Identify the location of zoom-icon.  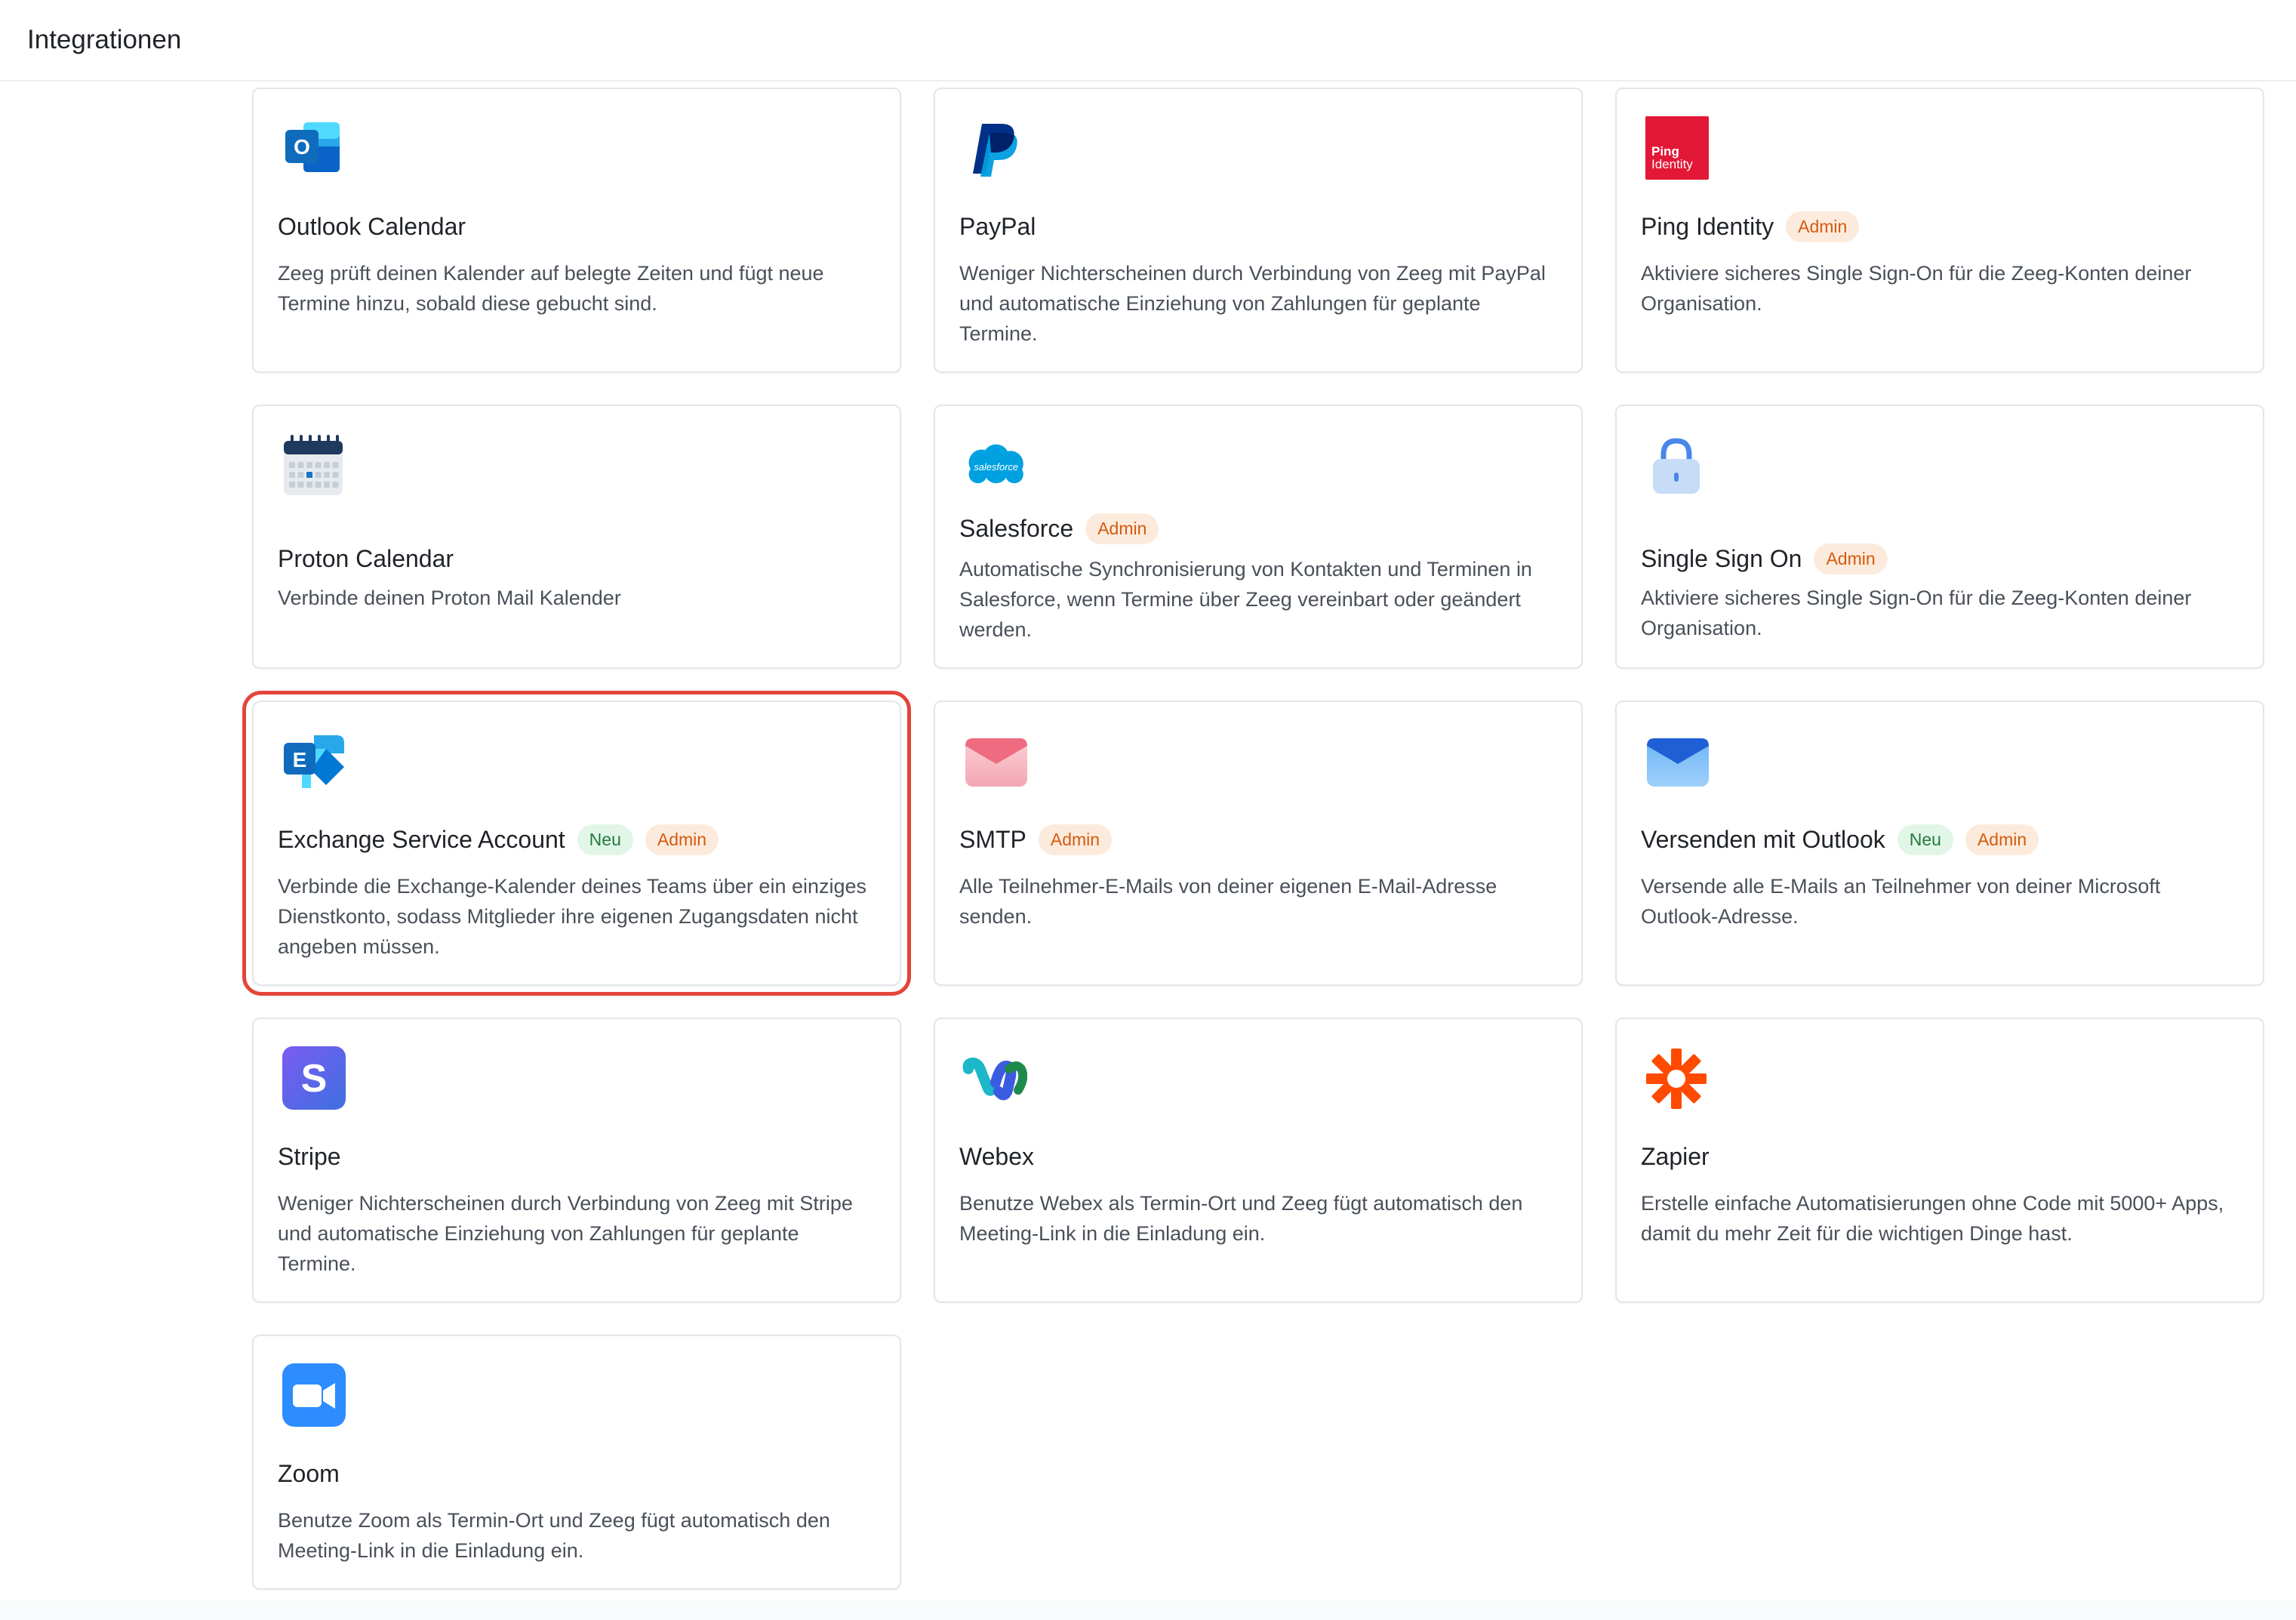
(313, 1395).